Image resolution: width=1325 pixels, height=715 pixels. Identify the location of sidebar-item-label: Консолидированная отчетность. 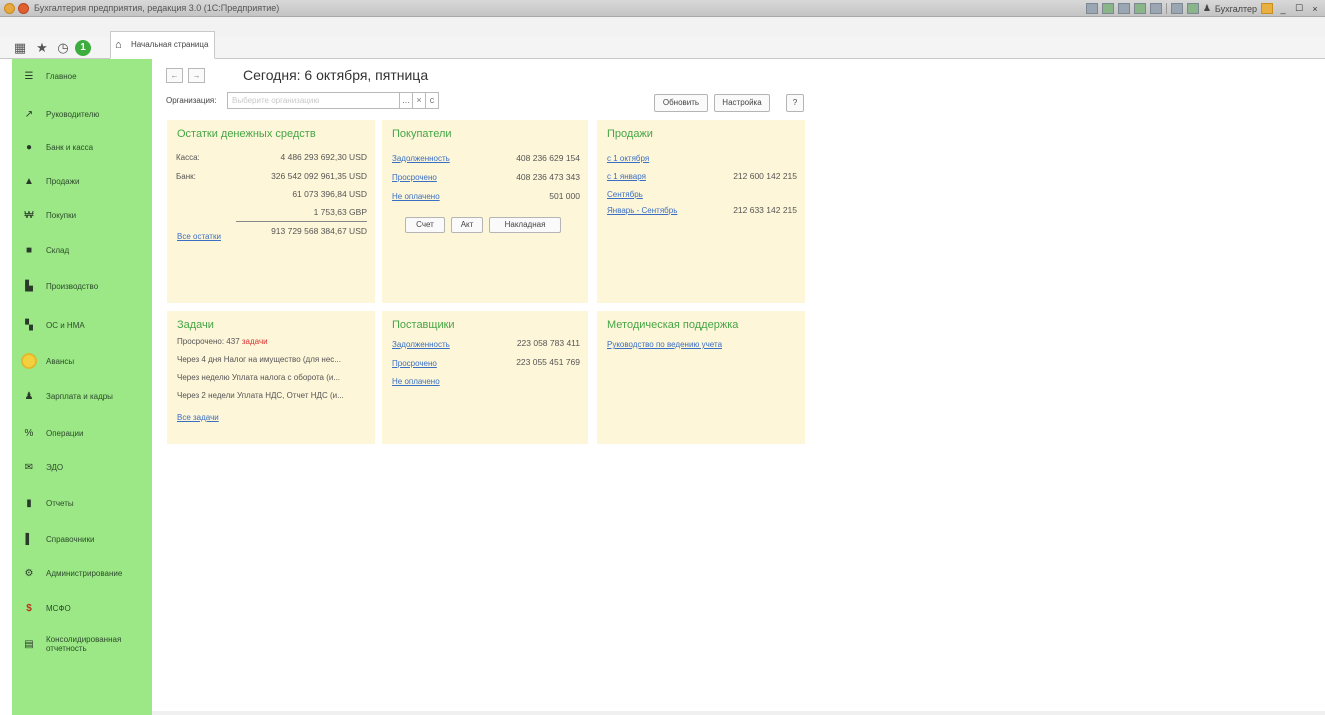
(84, 644).